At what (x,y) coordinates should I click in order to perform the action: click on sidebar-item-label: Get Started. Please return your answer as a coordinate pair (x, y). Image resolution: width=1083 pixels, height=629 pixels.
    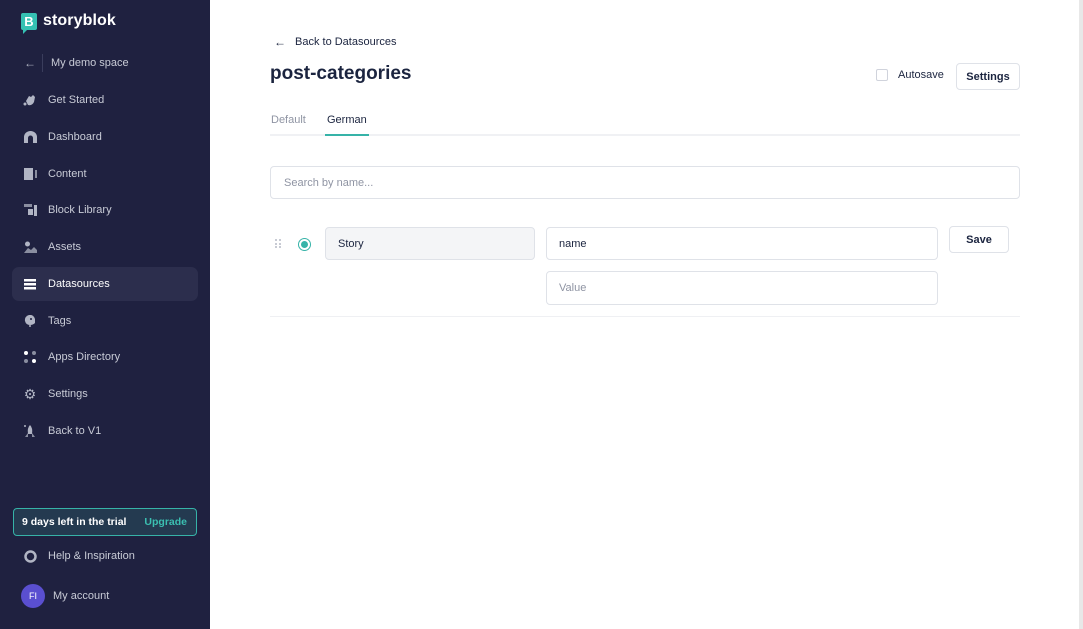
    Looking at the image, I should click on (76, 100).